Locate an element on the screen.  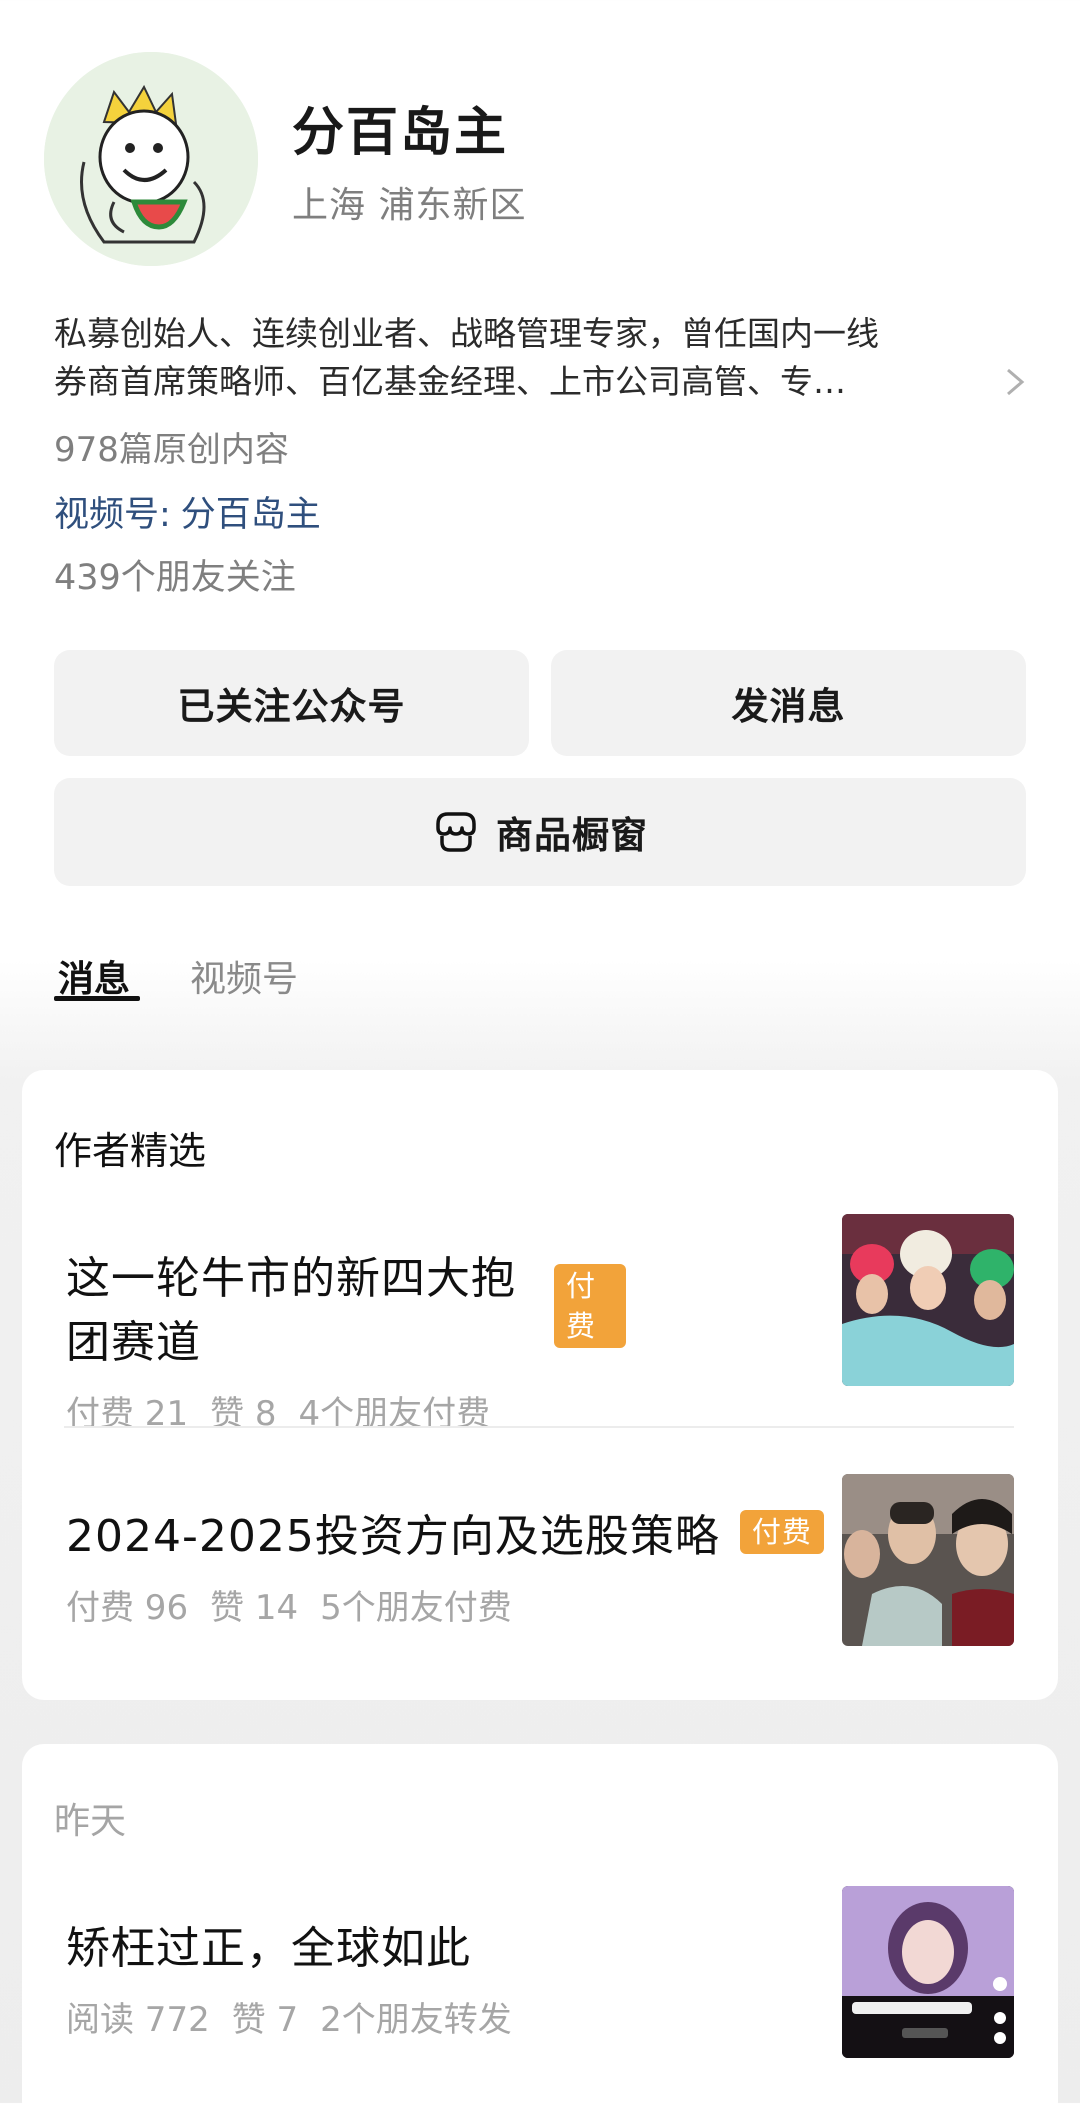
article-title: 2024-2025投资方向及选股策略 is located at coordinates (393, 1536).